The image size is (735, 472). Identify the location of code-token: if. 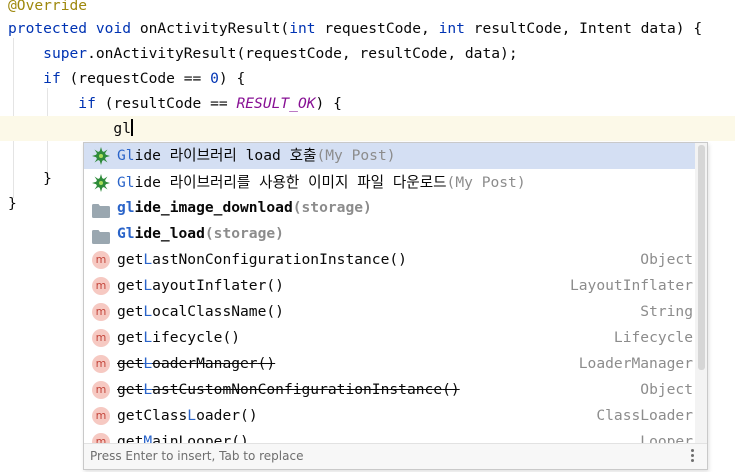
(52, 78).